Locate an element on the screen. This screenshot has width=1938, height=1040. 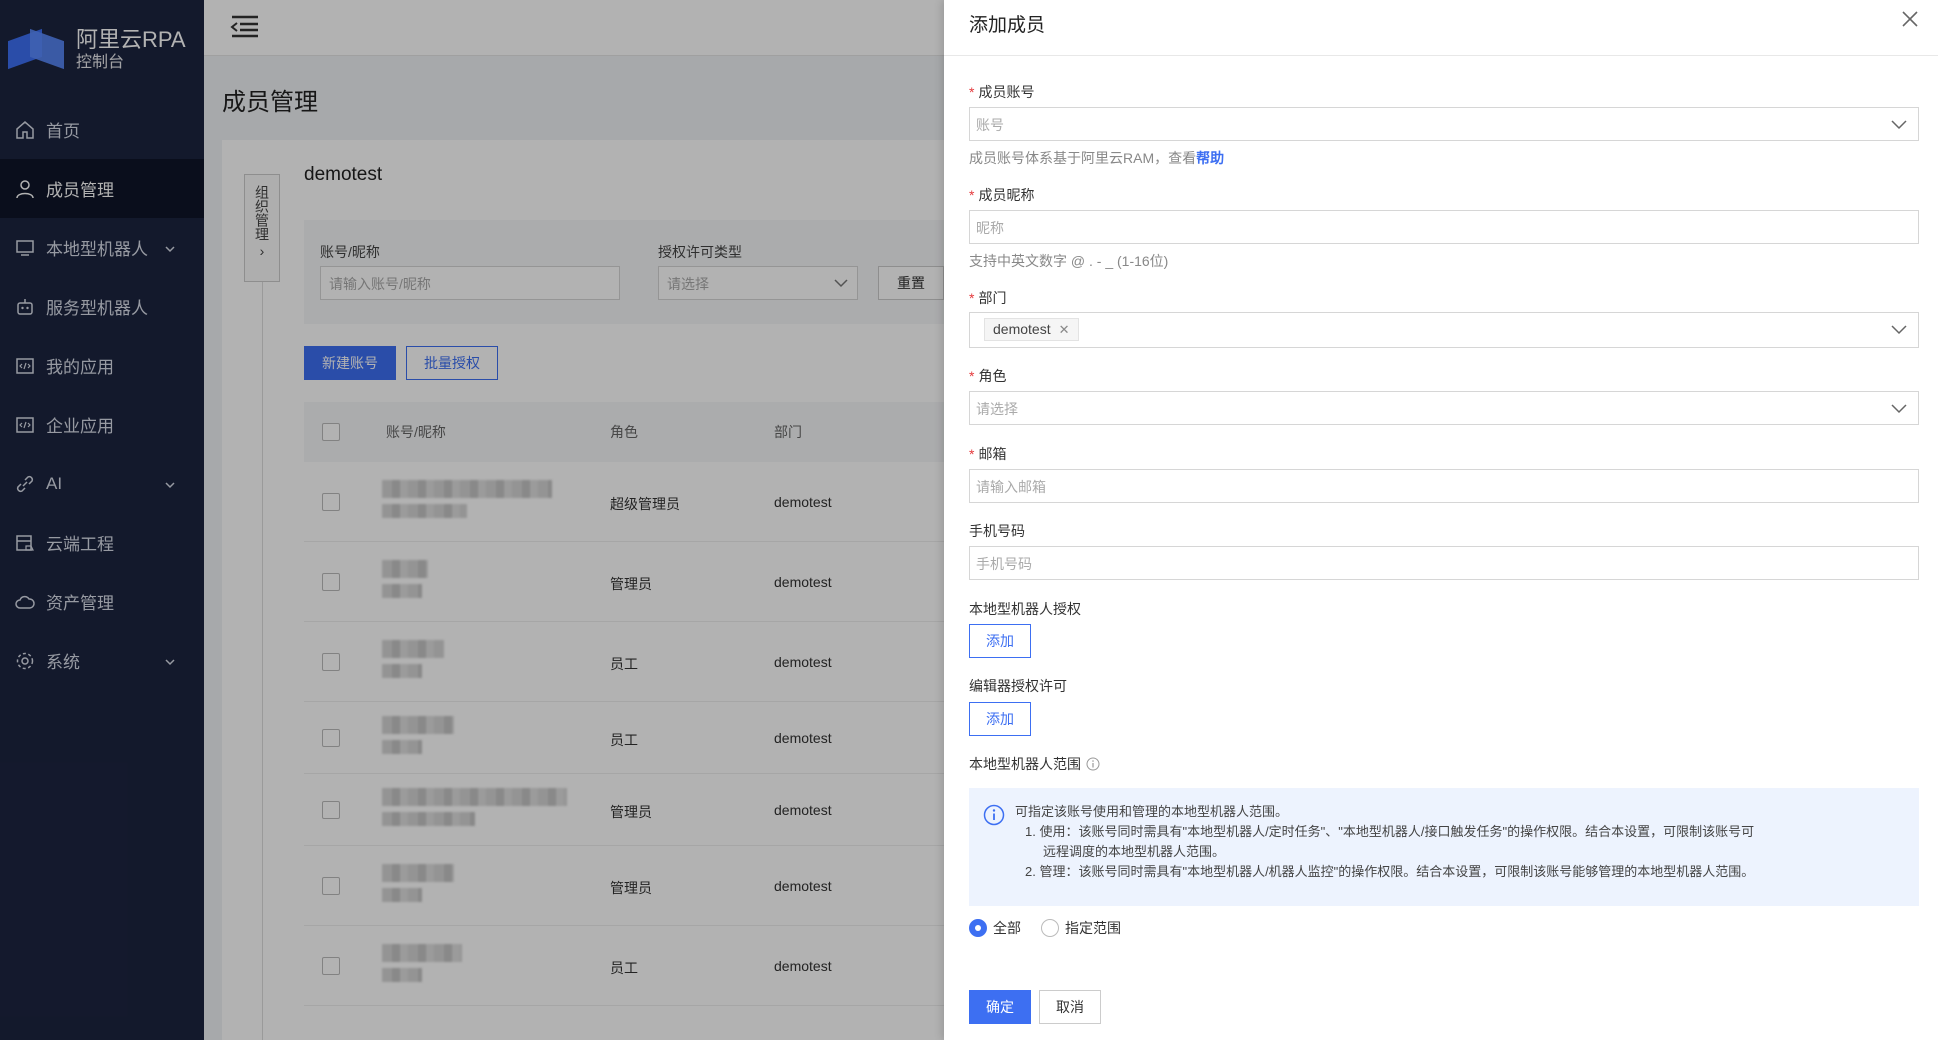
department-label-text: 部门 is located at coordinates (992, 298).